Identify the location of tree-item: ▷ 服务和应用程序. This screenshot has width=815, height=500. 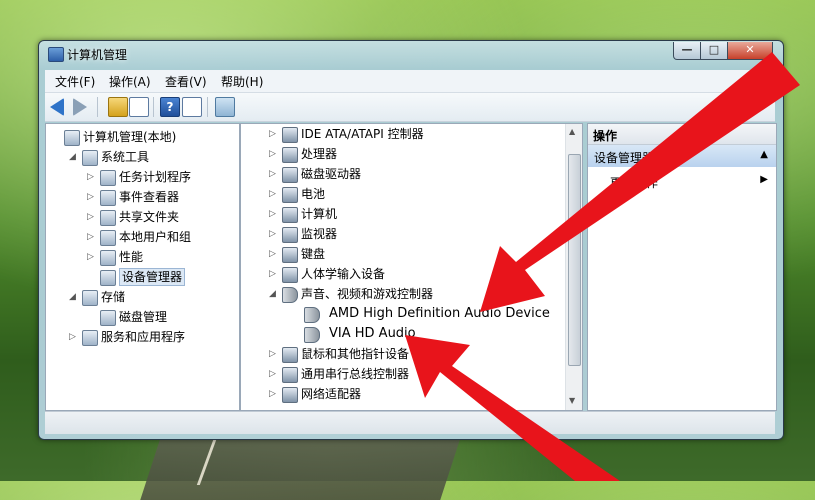
(141, 337).